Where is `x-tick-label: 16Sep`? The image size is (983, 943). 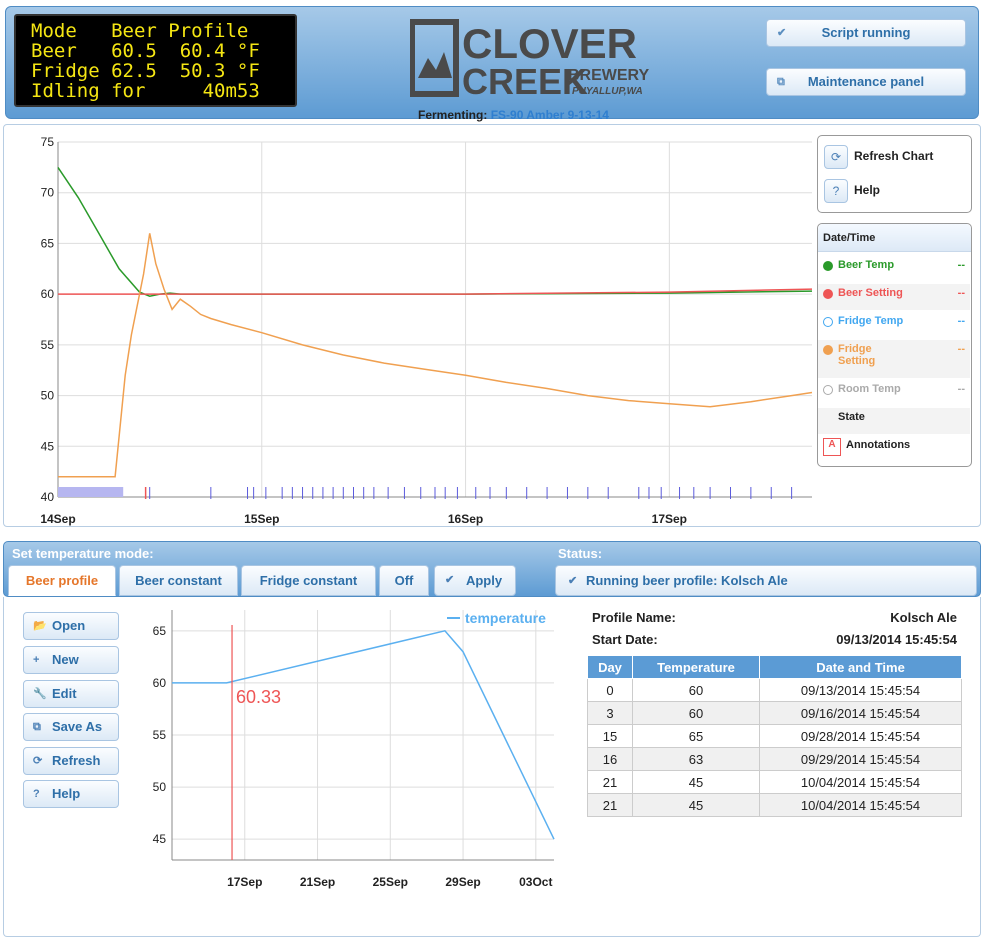 x-tick-label: 16Sep is located at coordinates (465, 519).